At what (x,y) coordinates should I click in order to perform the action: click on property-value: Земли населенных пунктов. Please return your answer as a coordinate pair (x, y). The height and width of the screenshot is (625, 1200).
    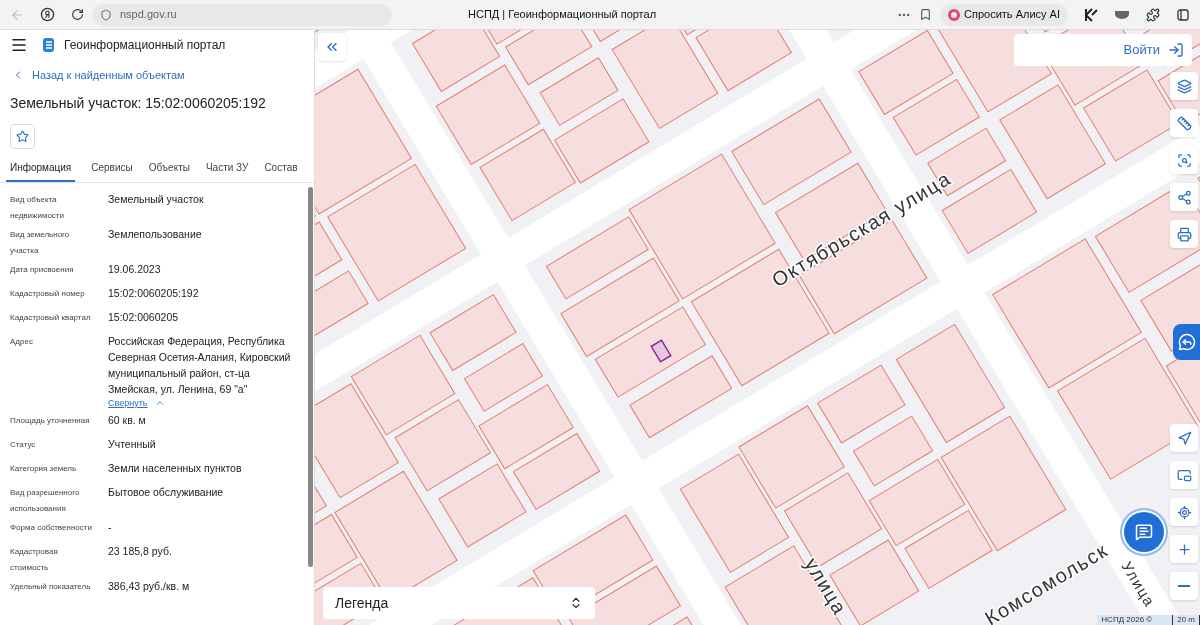
    Looking at the image, I should click on (175, 468).